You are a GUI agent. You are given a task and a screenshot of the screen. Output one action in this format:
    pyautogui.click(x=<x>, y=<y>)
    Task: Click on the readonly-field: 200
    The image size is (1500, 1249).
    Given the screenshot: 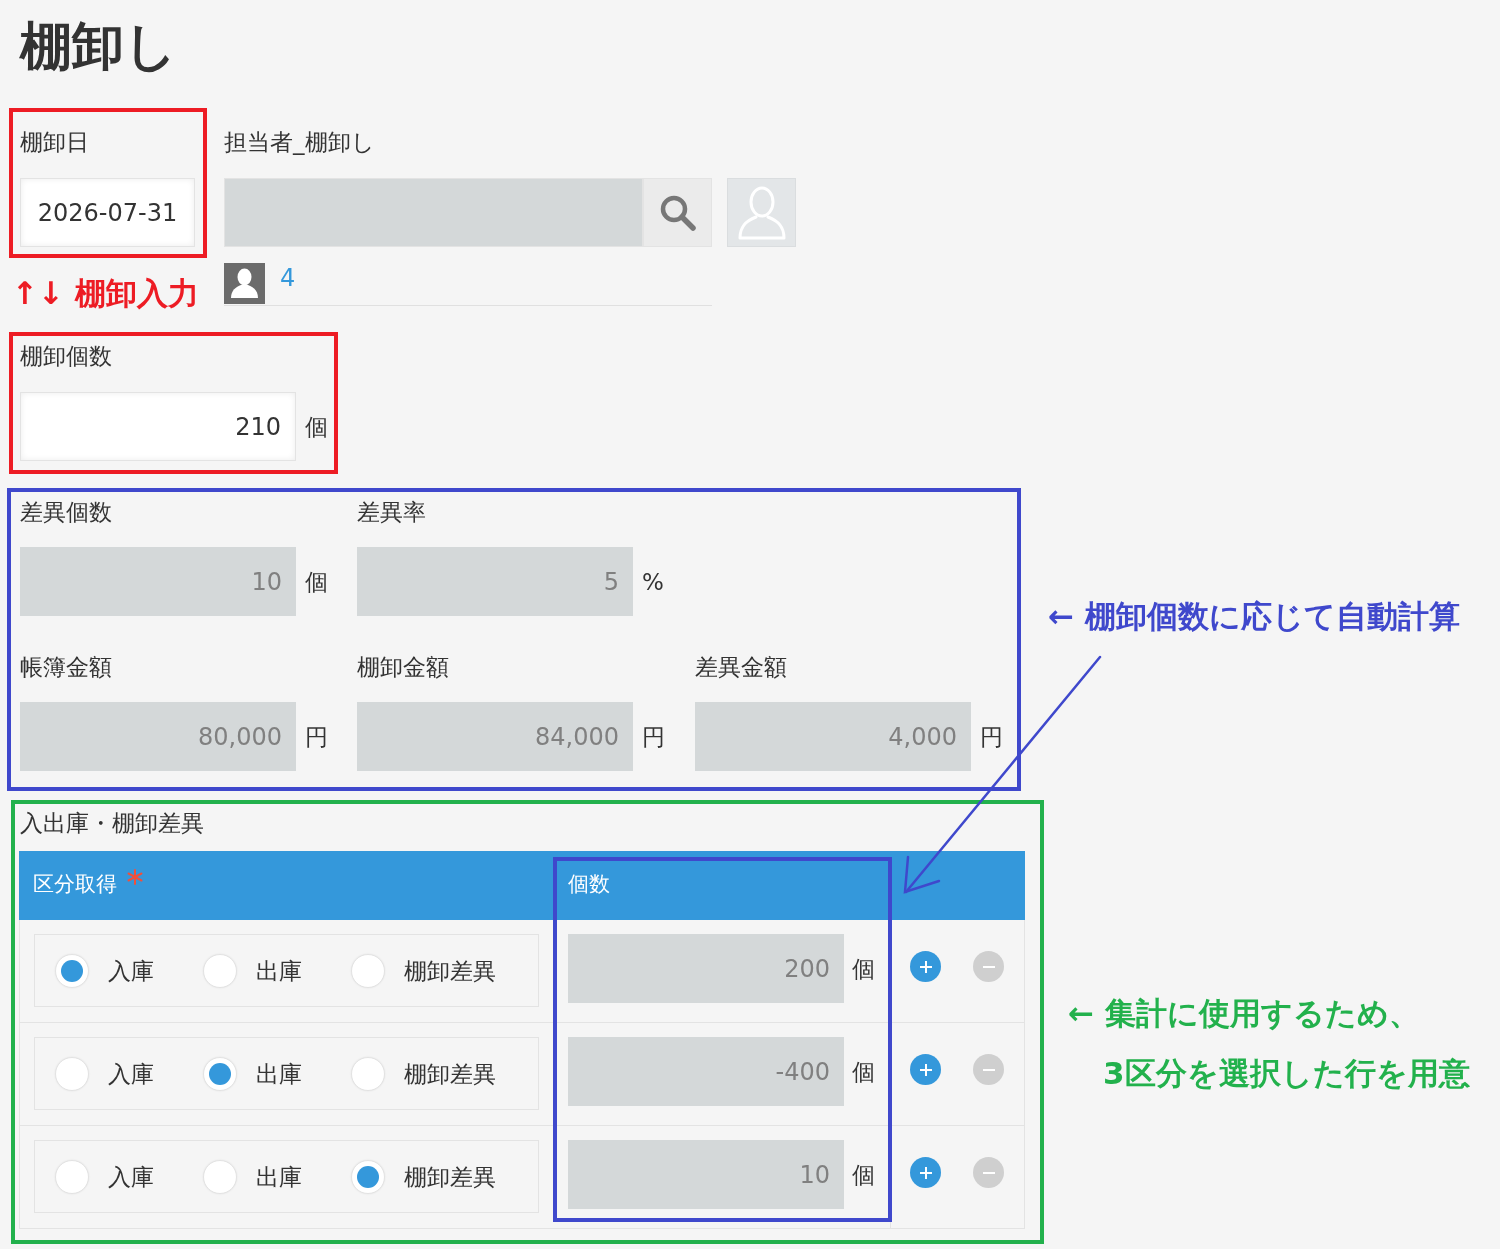 What is the action you would take?
    pyautogui.click(x=706, y=968)
    